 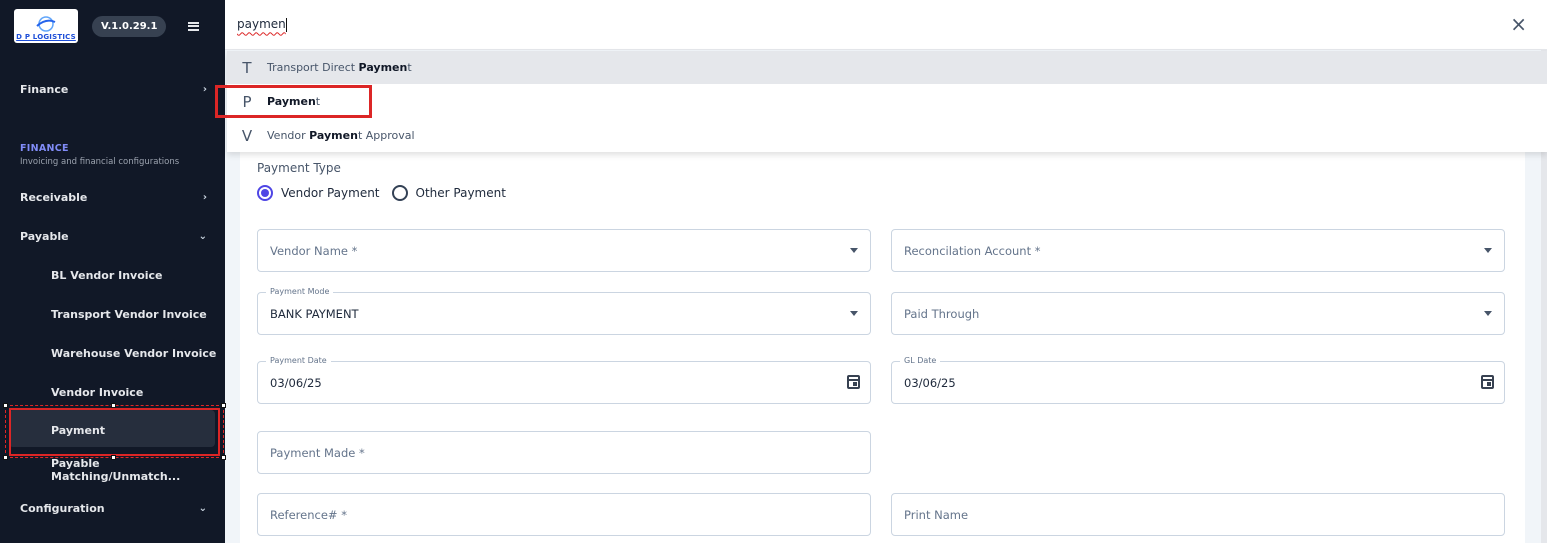 I want to click on result-initial: V, so click(x=247, y=135).